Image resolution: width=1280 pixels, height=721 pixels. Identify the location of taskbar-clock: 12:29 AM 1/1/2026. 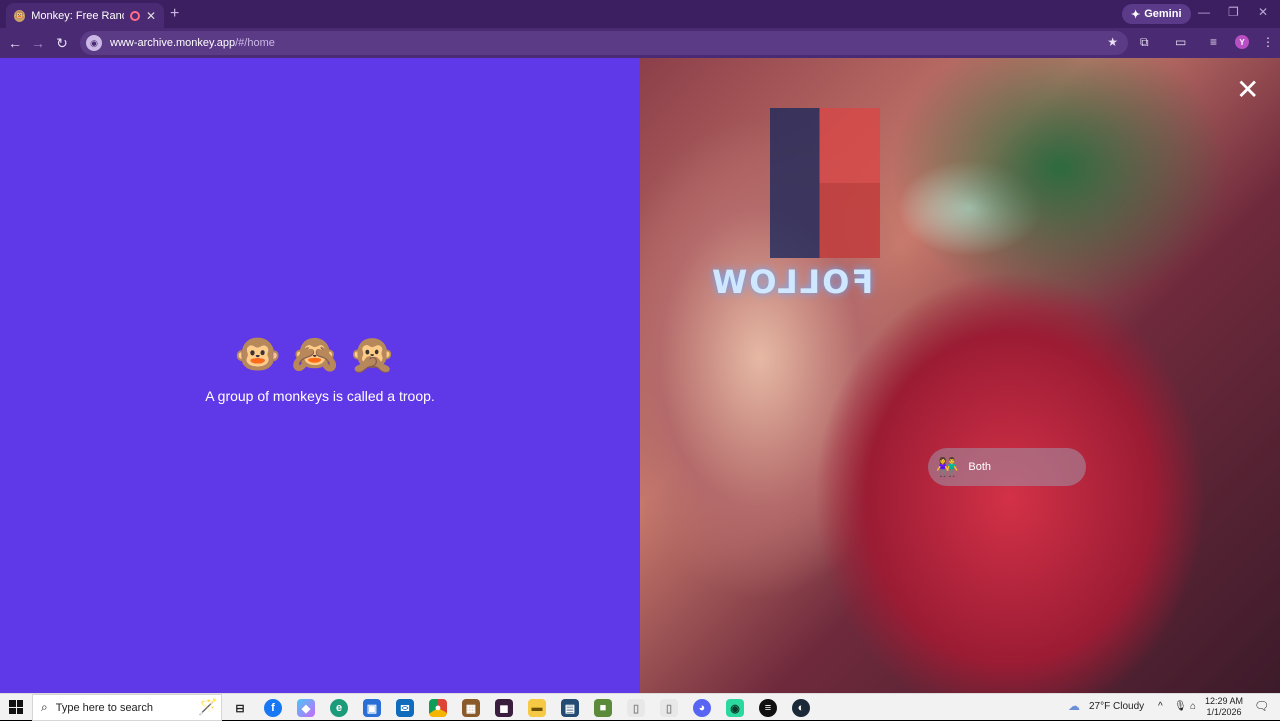
(1224, 707).